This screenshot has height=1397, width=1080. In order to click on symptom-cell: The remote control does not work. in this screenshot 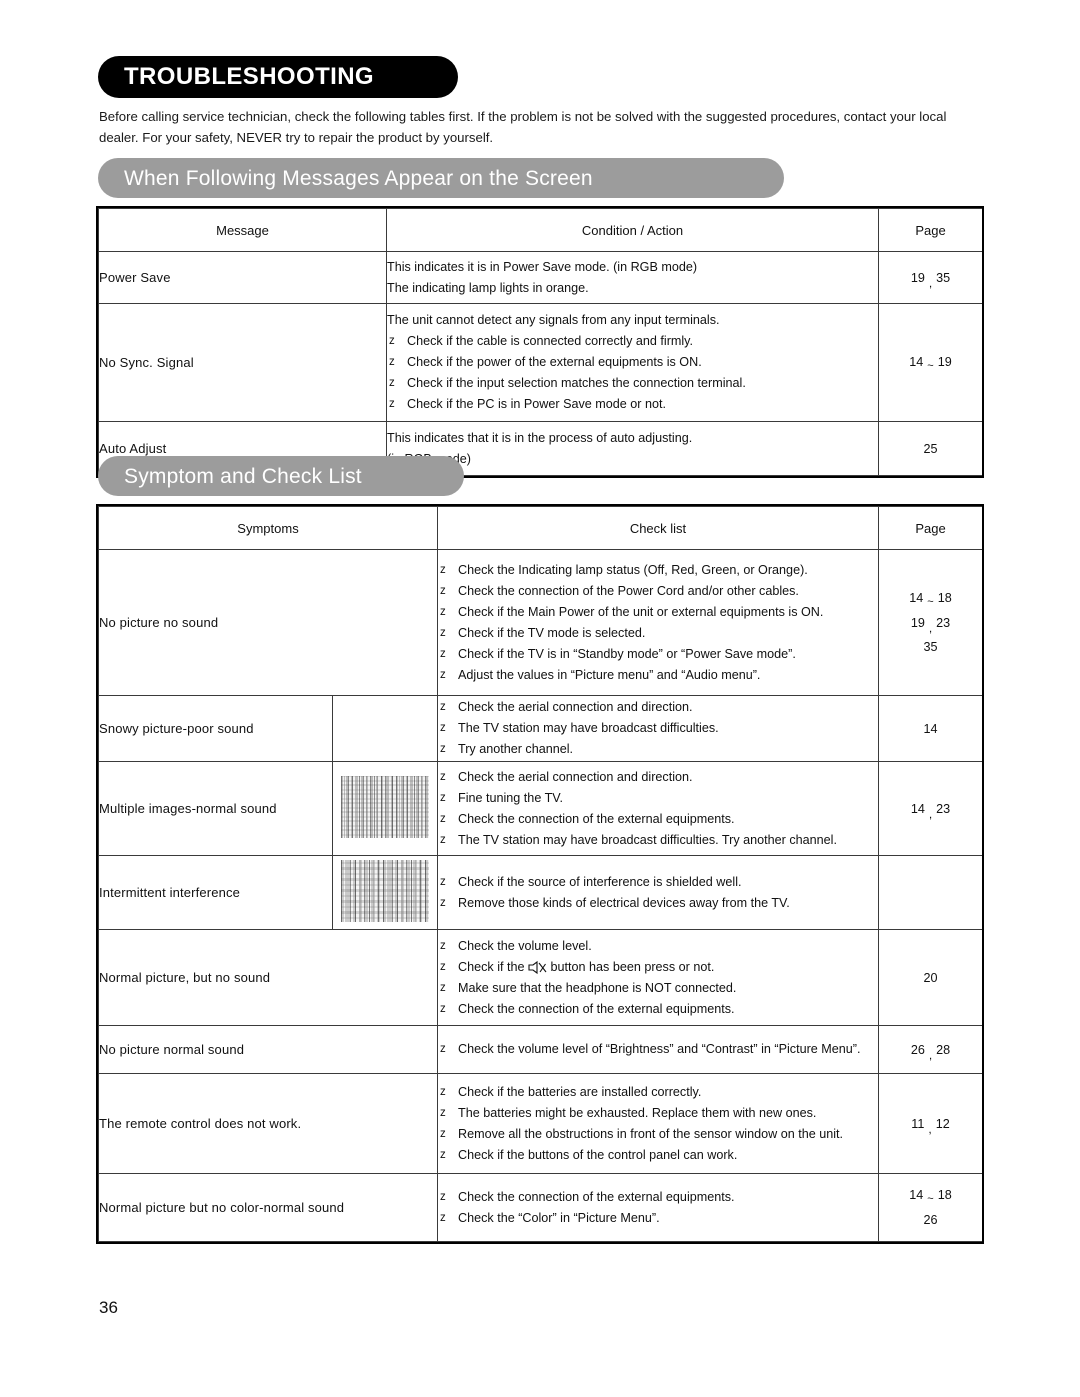, I will do `click(268, 1123)`.